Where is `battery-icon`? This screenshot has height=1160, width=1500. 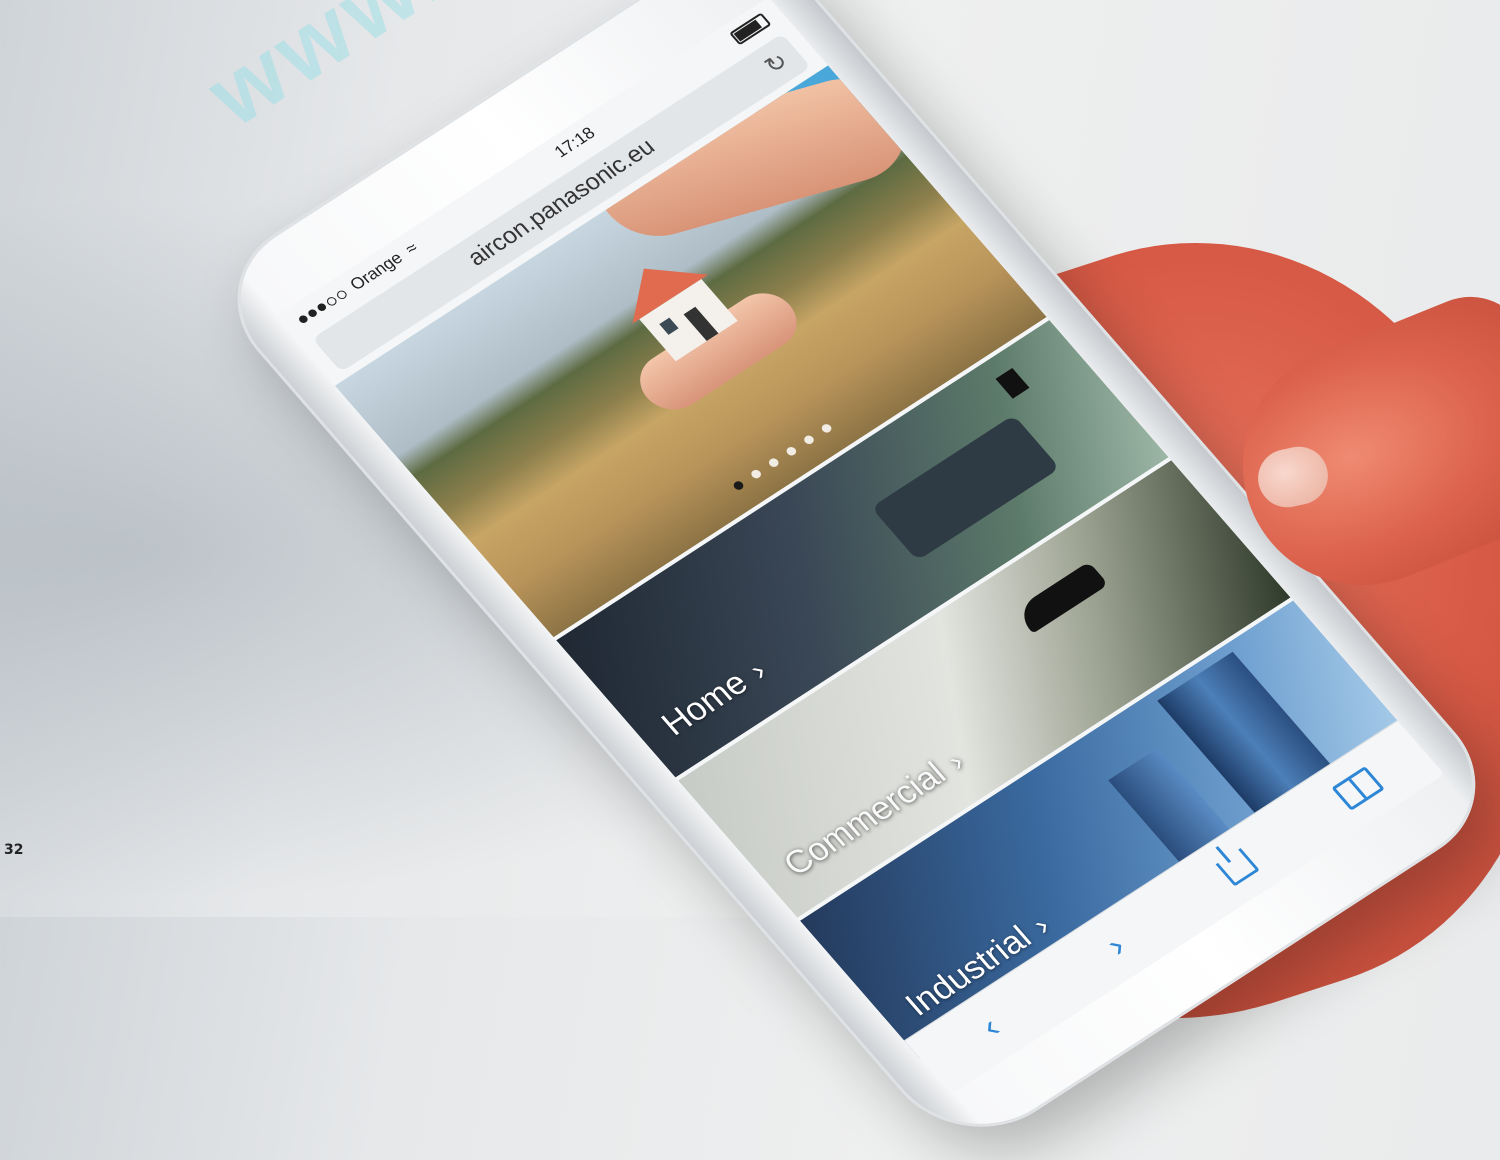
battery-icon is located at coordinates (750, 29).